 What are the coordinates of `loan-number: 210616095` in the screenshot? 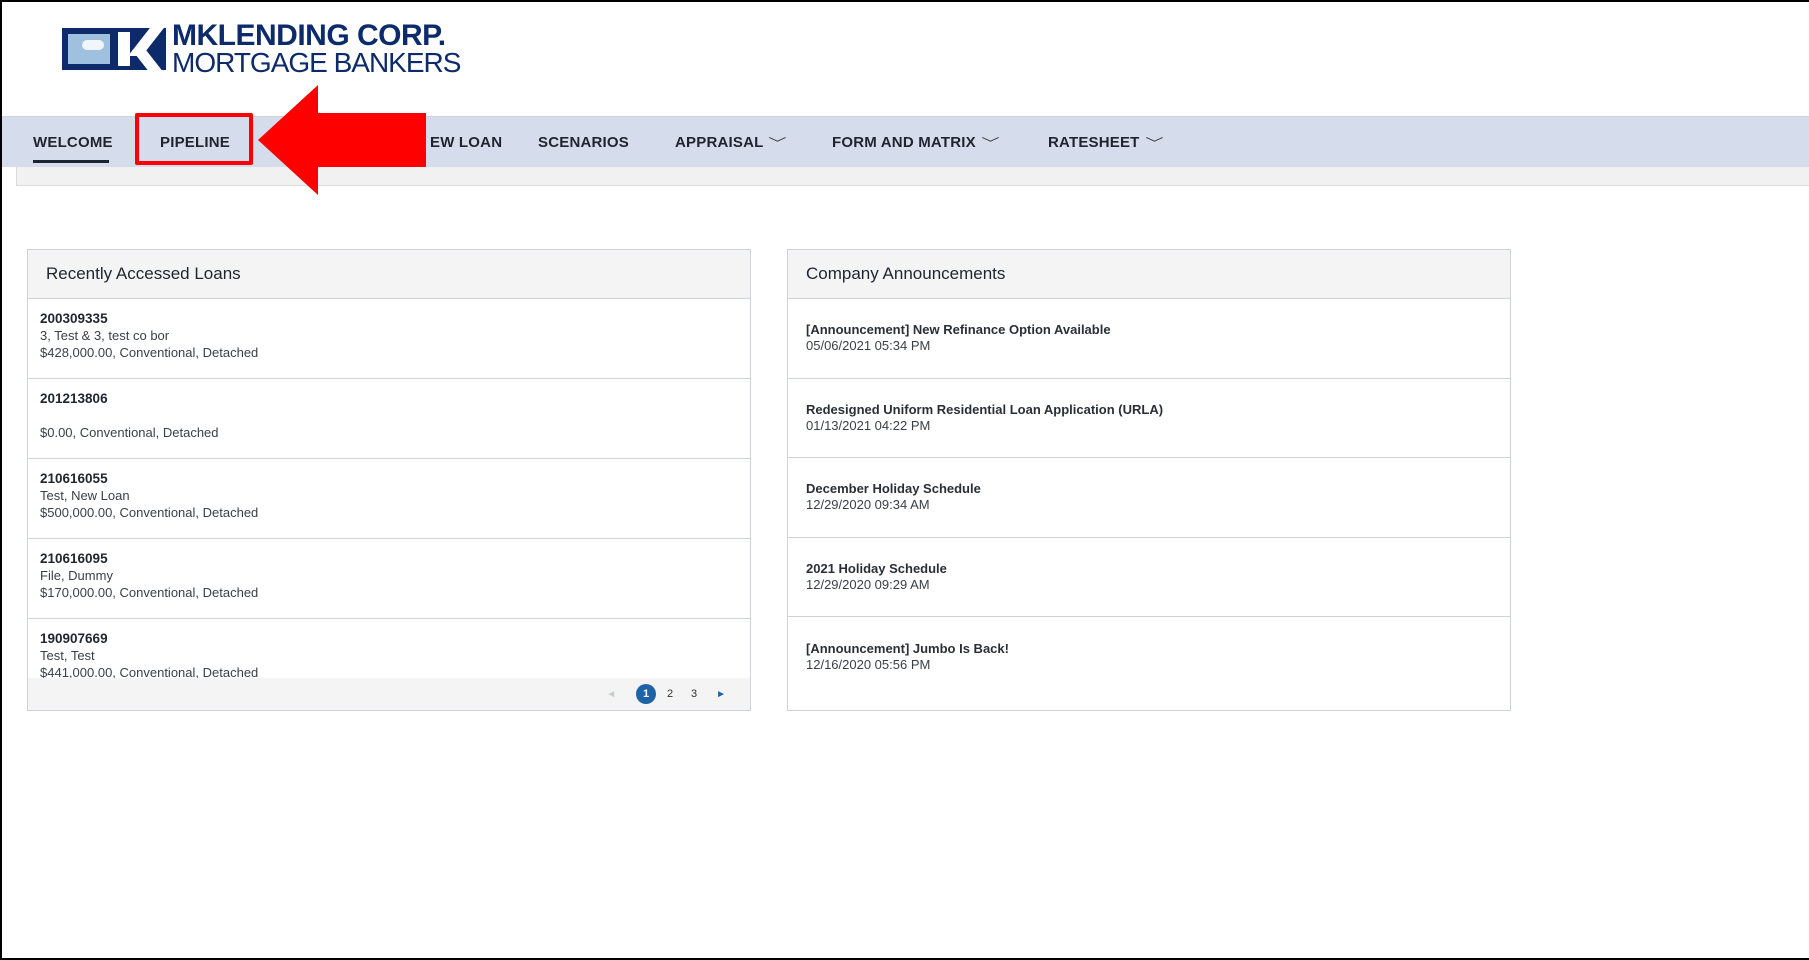 It's located at (74, 558).